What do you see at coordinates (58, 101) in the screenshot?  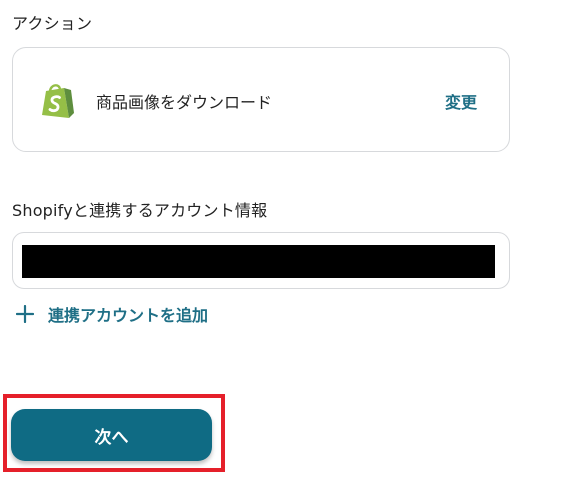 I see `shopify-bag-icon` at bounding box center [58, 101].